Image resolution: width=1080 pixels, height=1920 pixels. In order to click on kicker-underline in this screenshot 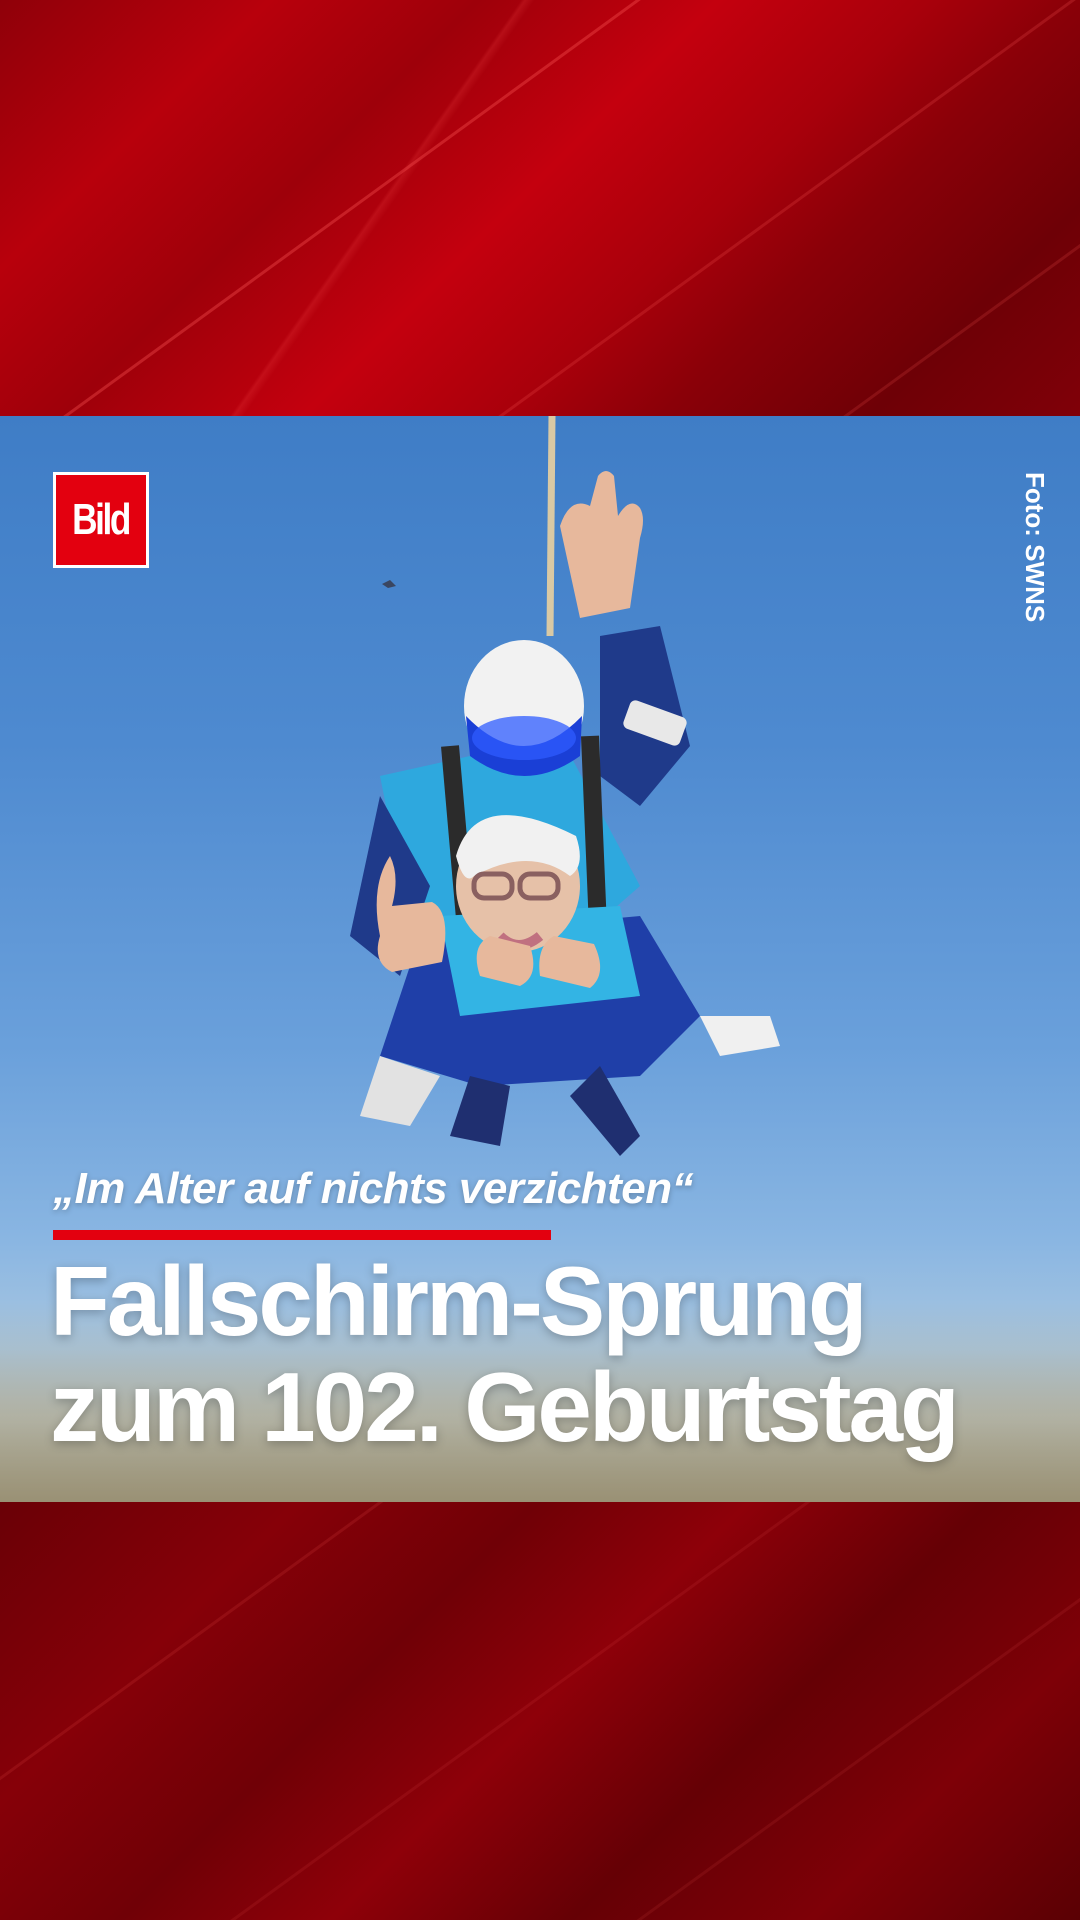, I will do `click(302, 1235)`.